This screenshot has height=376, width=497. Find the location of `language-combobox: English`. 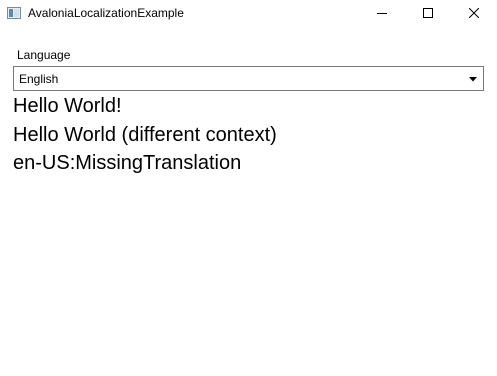

language-combobox: English is located at coordinates (248, 78).